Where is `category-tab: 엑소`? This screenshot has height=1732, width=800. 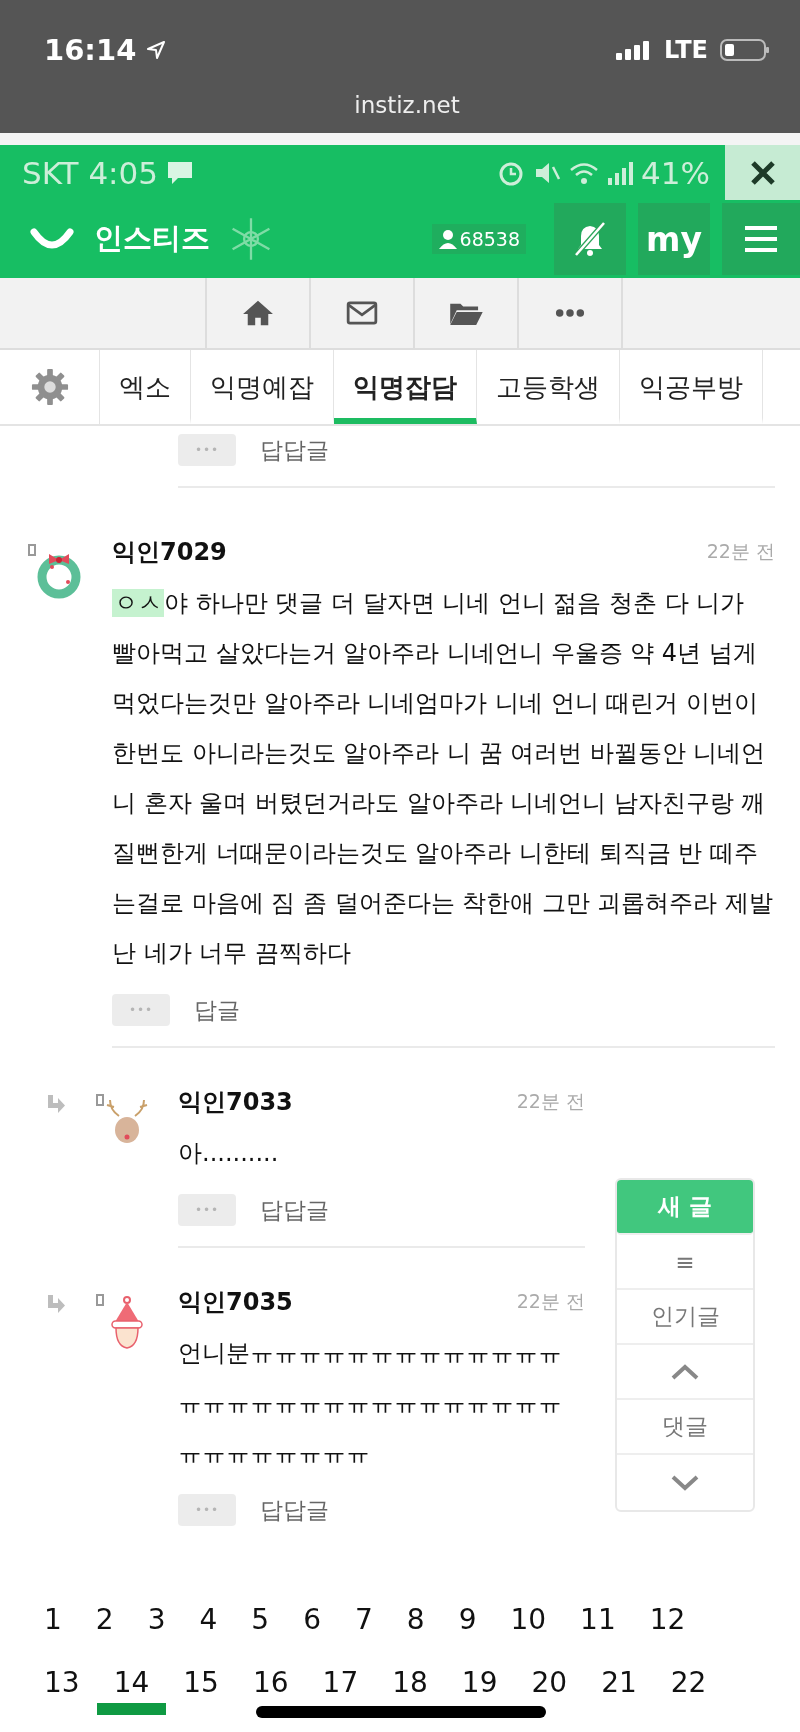
category-tab: 엑소 is located at coordinates (145, 387).